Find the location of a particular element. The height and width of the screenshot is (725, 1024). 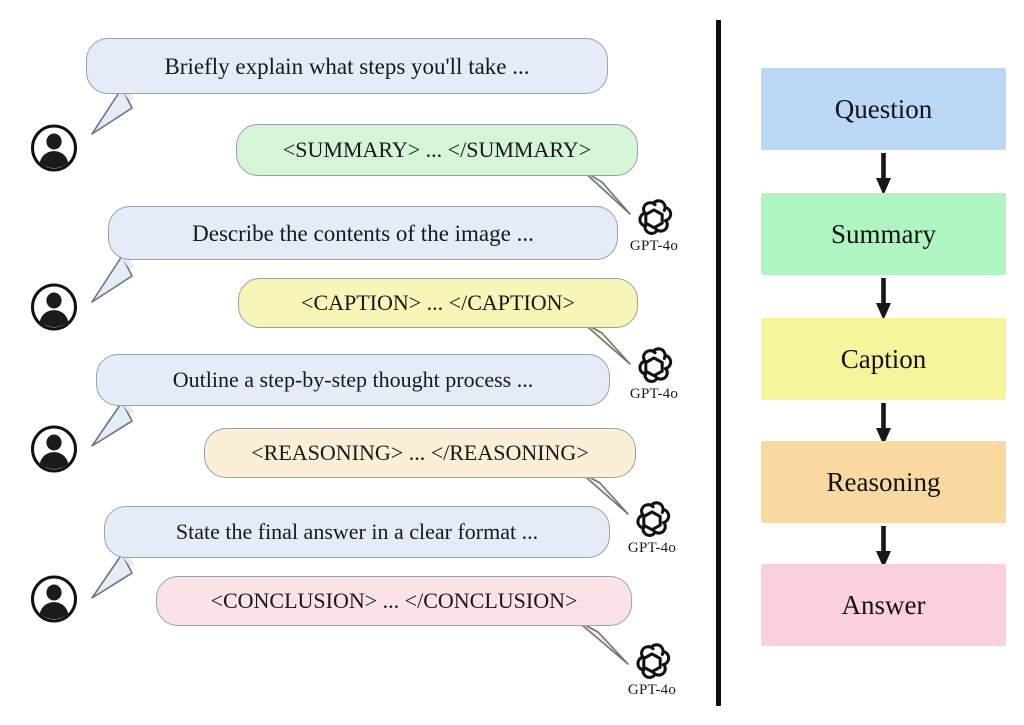

flow-node-question: Question is located at coordinates (883, 109).